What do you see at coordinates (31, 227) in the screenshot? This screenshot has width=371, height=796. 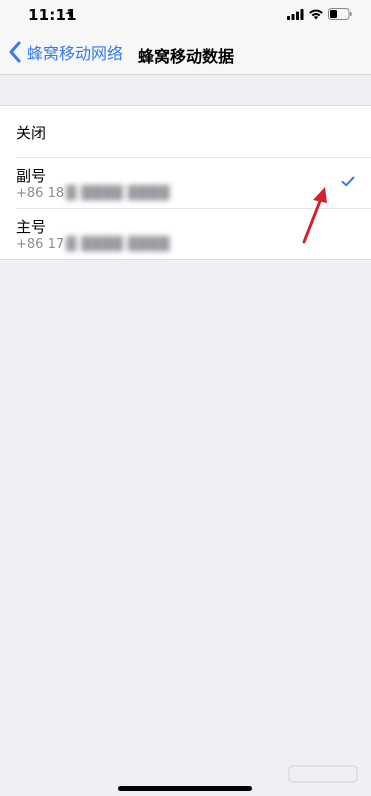 I see `option-label: 主号` at bounding box center [31, 227].